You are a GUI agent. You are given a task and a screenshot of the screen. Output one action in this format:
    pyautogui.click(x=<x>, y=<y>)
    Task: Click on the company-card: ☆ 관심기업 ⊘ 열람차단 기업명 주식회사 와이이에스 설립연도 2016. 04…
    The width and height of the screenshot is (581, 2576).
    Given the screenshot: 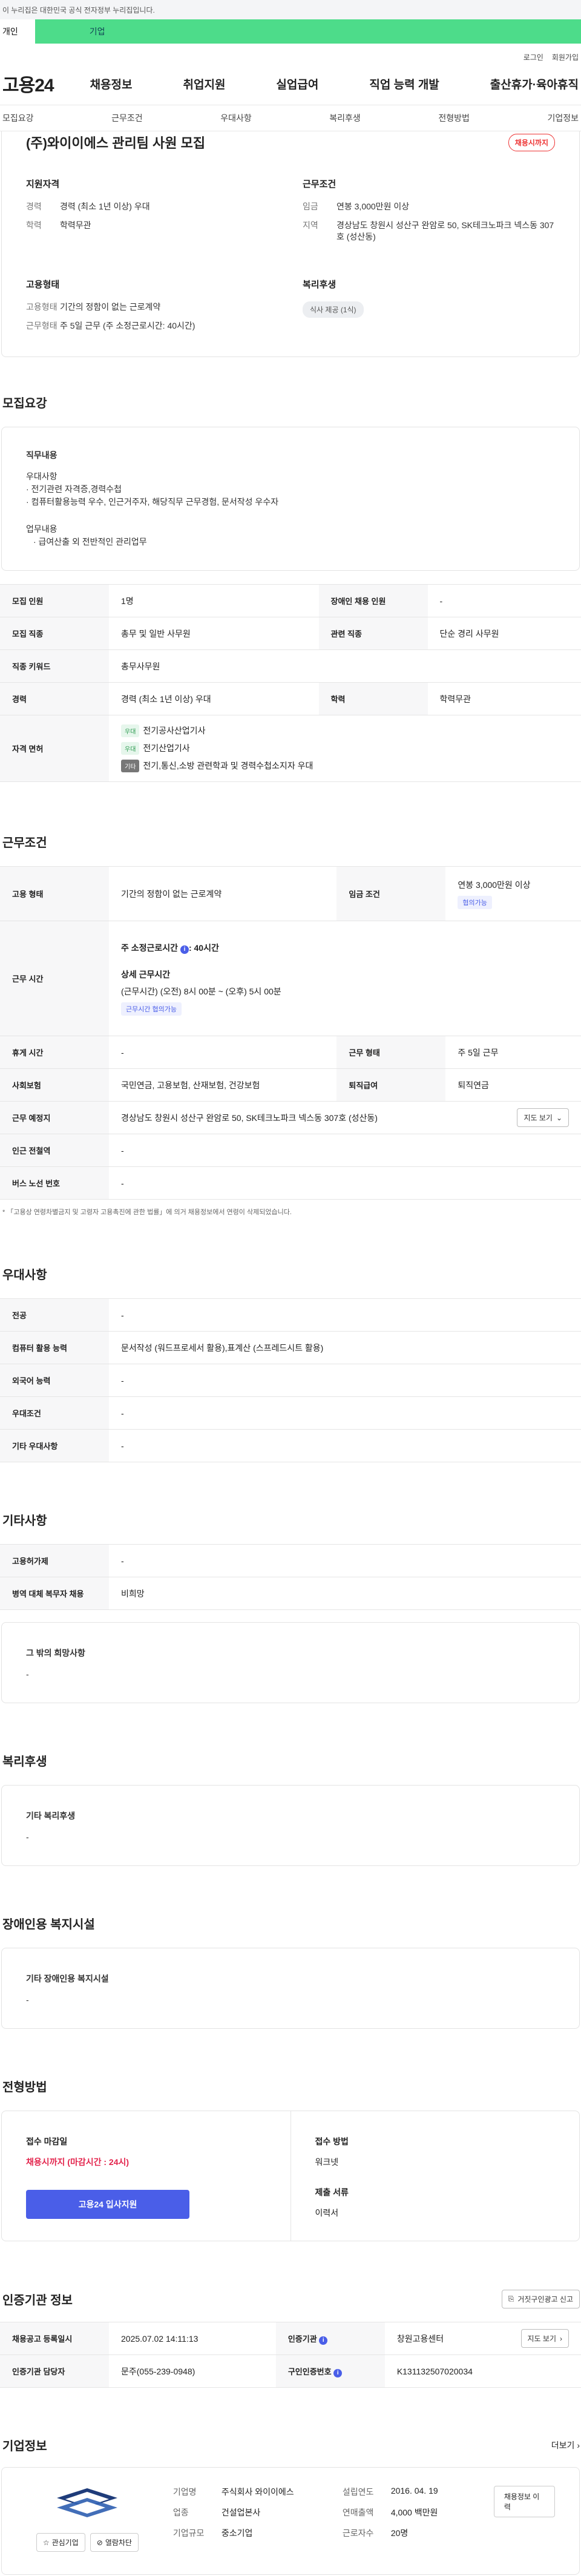 What is the action you would take?
    pyautogui.click(x=290, y=2521)
    